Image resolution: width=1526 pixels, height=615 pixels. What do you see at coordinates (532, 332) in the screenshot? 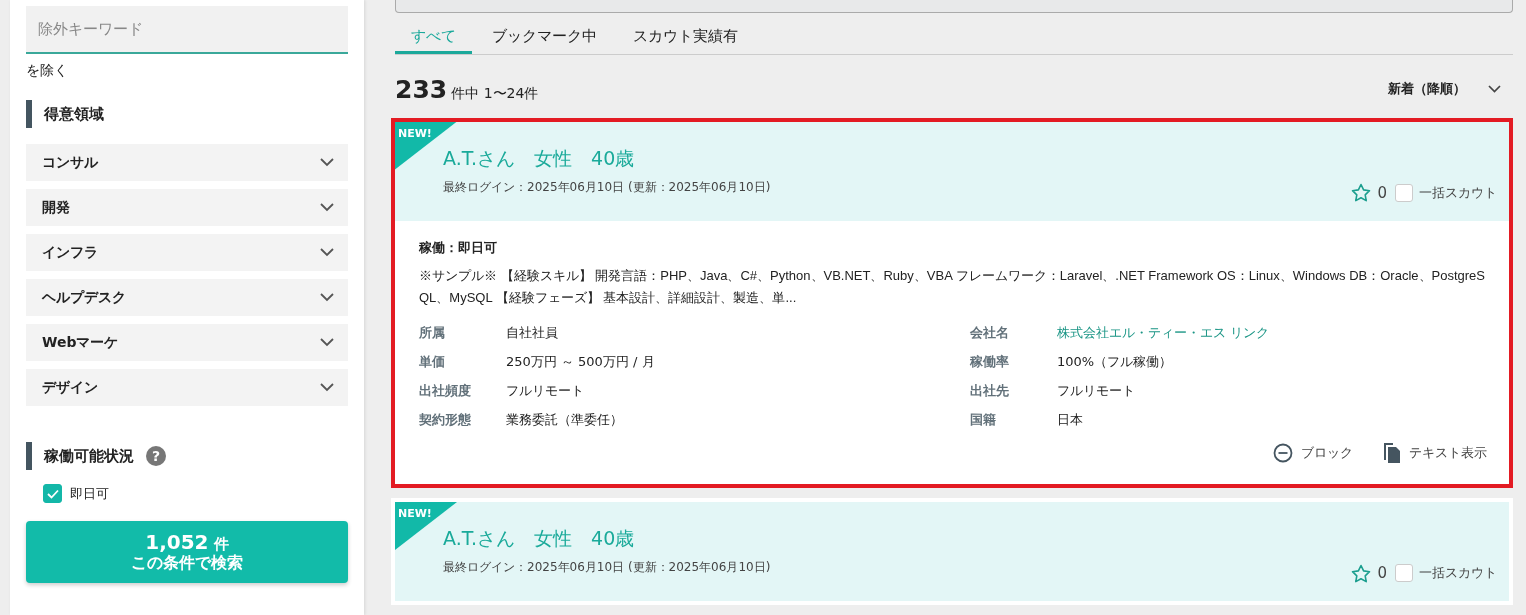
I see `field-value: 自社社員` at bounding box center [532, 332].